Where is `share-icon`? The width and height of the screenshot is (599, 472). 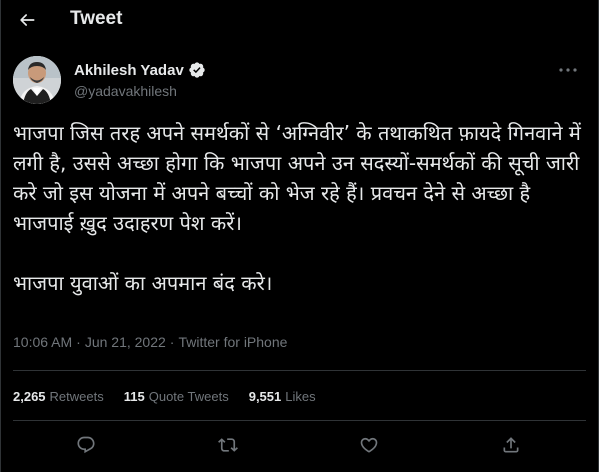
share-icon is located at coordinates (511, 445).